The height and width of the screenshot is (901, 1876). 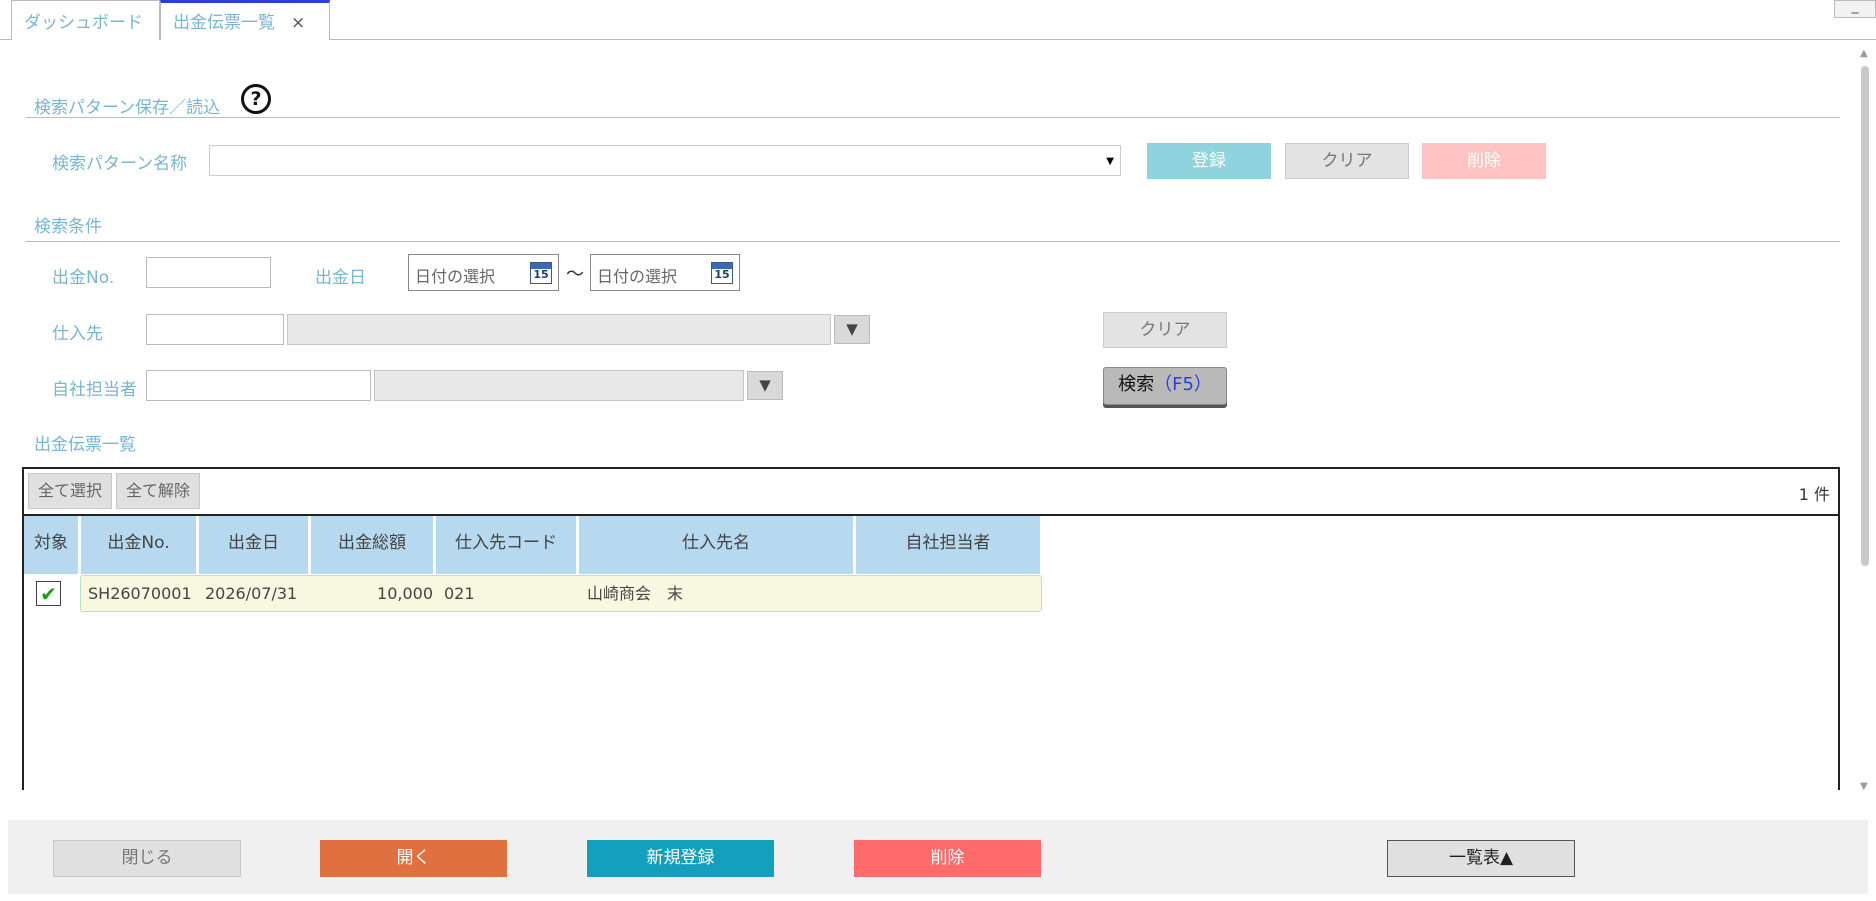 I want to click on tab-payment-slip-list: 出金伝票一覧 ×, so click(x=245, y=20).